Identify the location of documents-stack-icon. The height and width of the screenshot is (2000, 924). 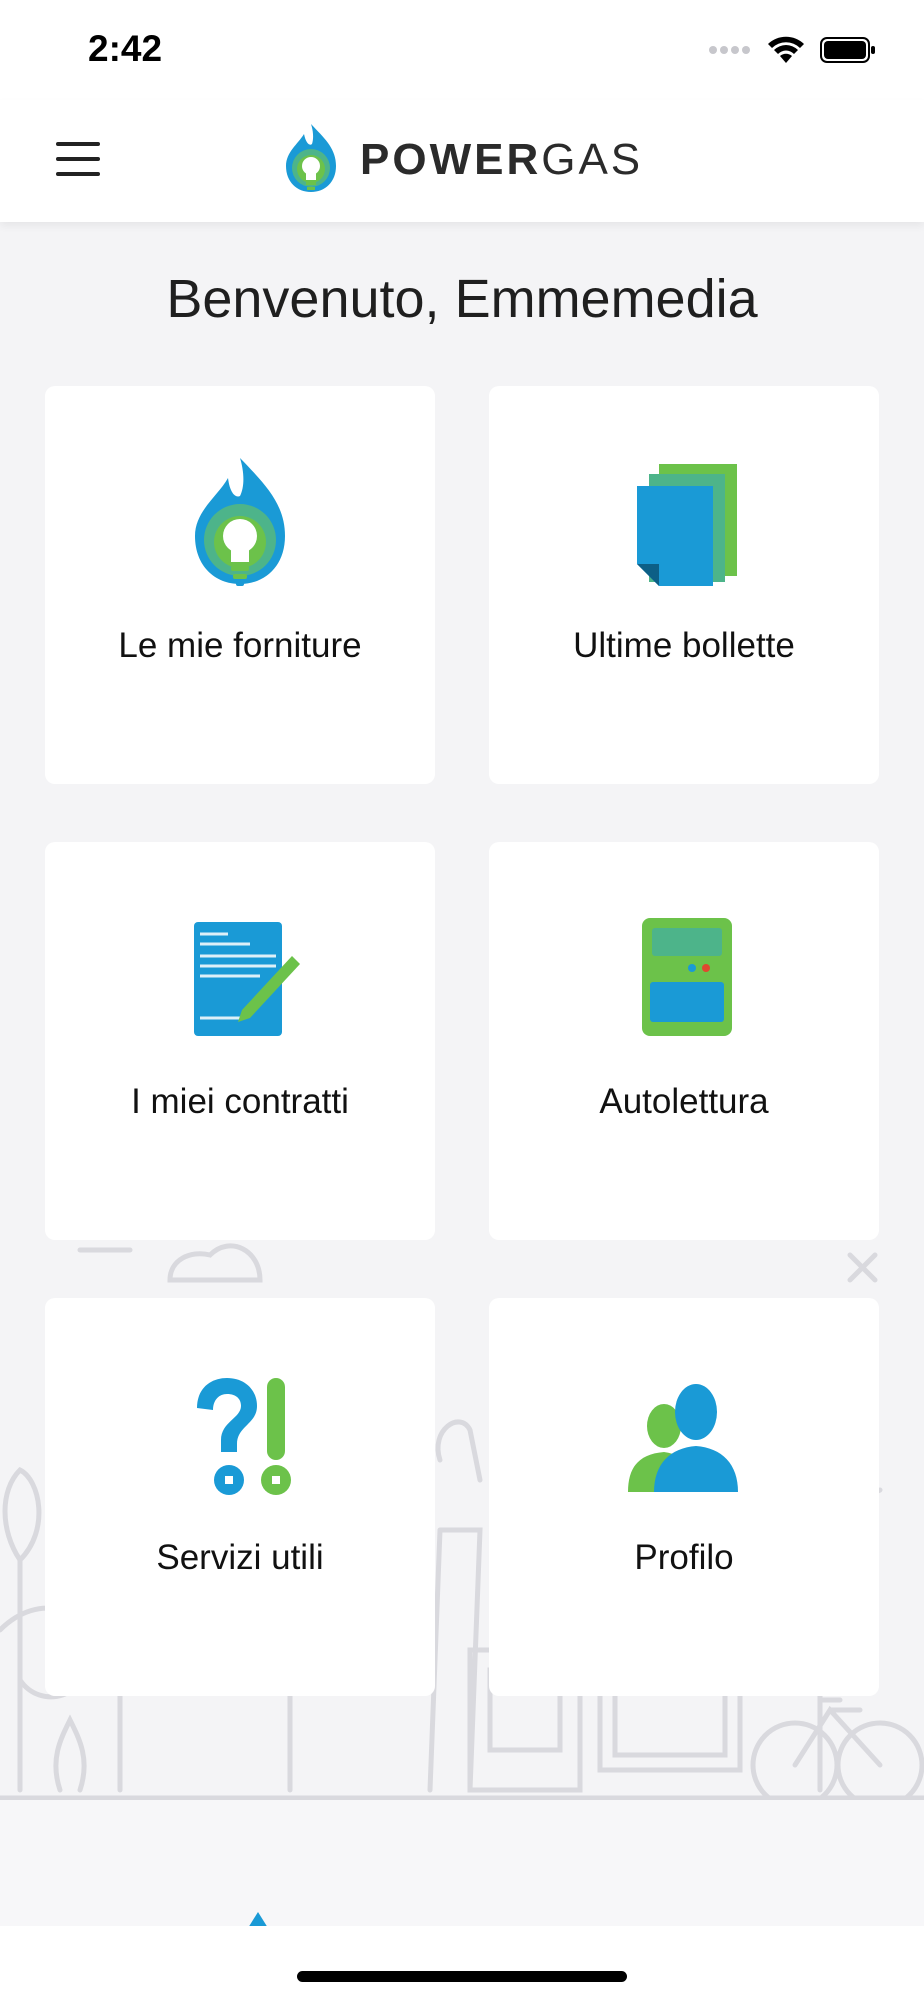
(684, 523).